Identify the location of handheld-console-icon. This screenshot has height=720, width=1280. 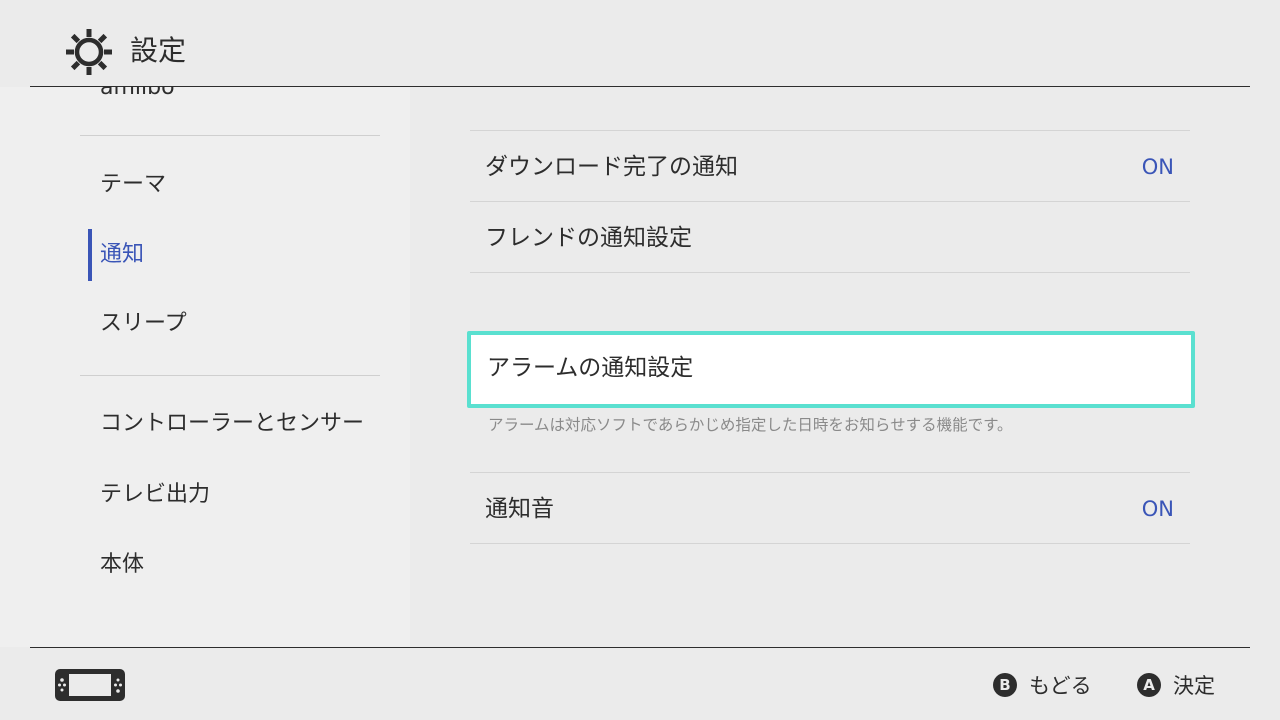
(90, 685).